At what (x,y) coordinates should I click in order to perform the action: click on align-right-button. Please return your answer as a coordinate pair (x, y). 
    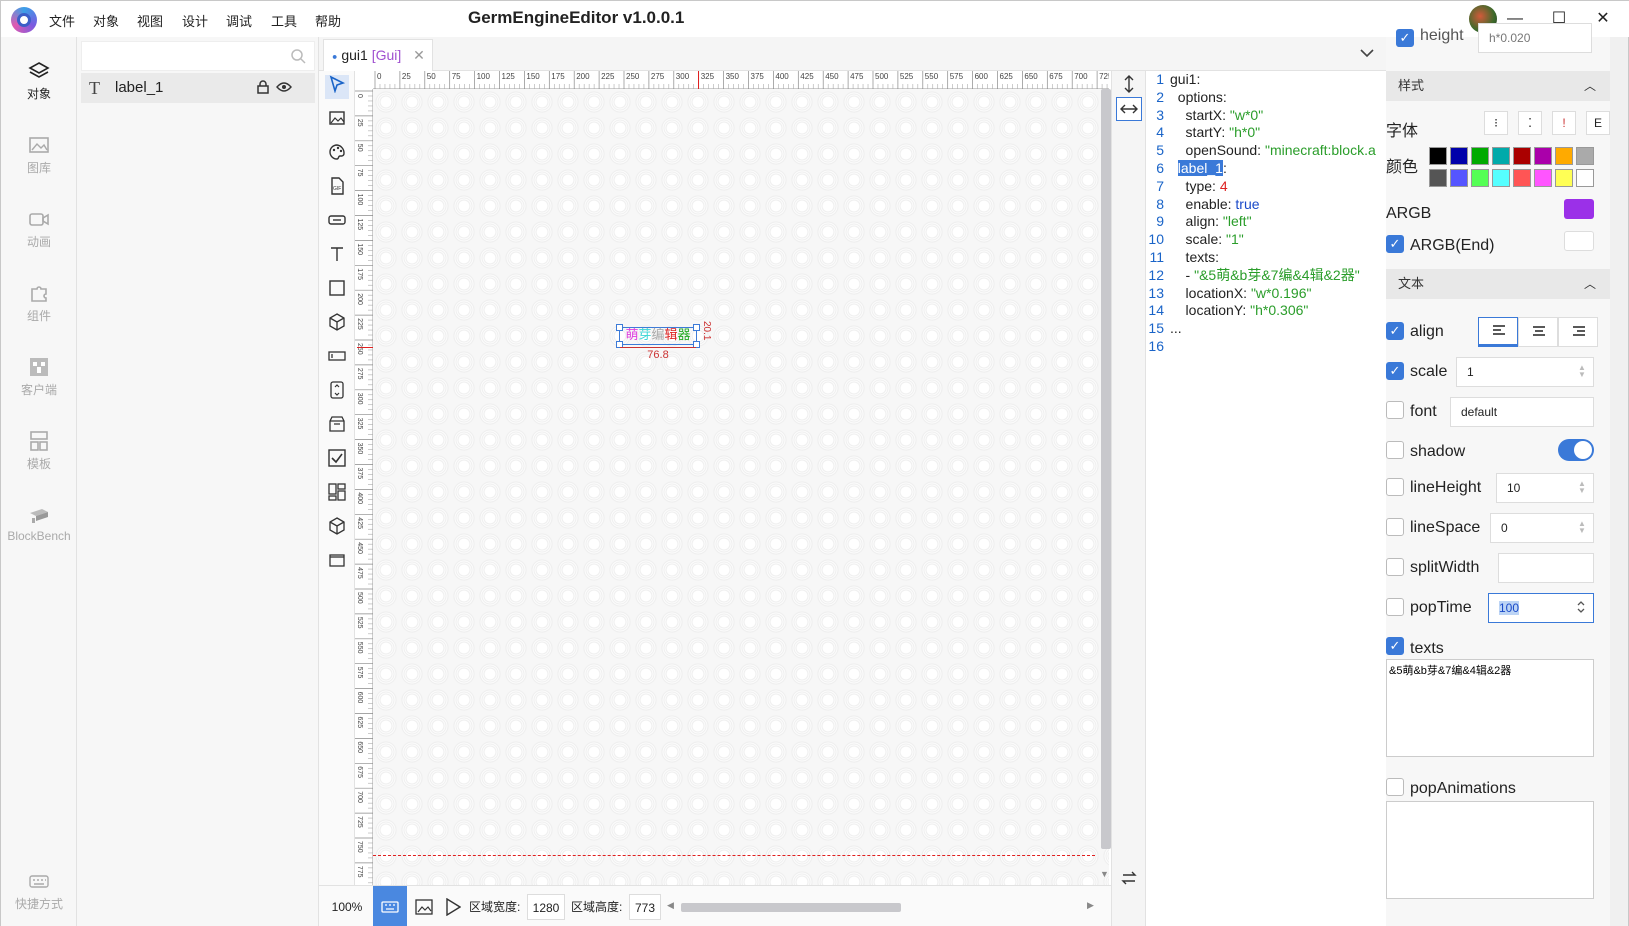
    Looking at the image, I should click on (1578, 332).